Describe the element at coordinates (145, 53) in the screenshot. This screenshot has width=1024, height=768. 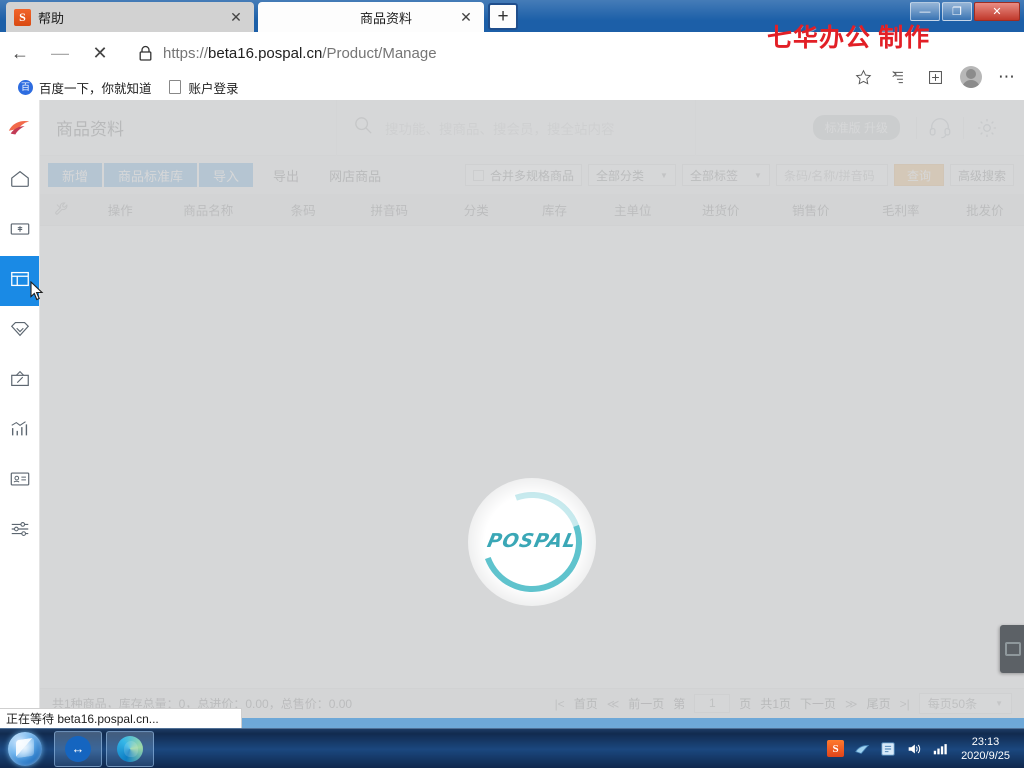
I see `lock-icon` at that location.